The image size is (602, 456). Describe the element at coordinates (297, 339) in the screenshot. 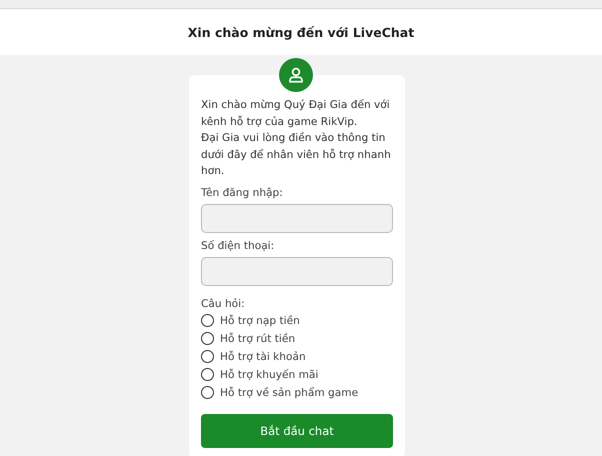

I see `radio-option: Hỗ trợ rút tiền` at that location.